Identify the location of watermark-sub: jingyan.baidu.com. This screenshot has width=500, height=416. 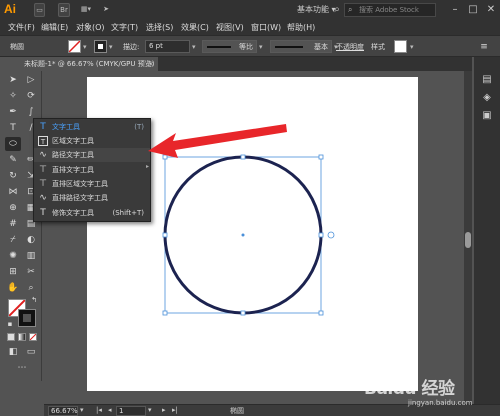
(440, 403).